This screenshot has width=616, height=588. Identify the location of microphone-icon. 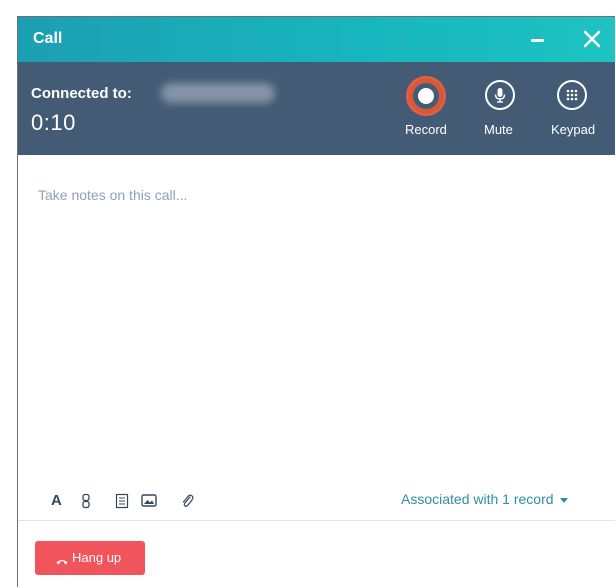
(500, 95).